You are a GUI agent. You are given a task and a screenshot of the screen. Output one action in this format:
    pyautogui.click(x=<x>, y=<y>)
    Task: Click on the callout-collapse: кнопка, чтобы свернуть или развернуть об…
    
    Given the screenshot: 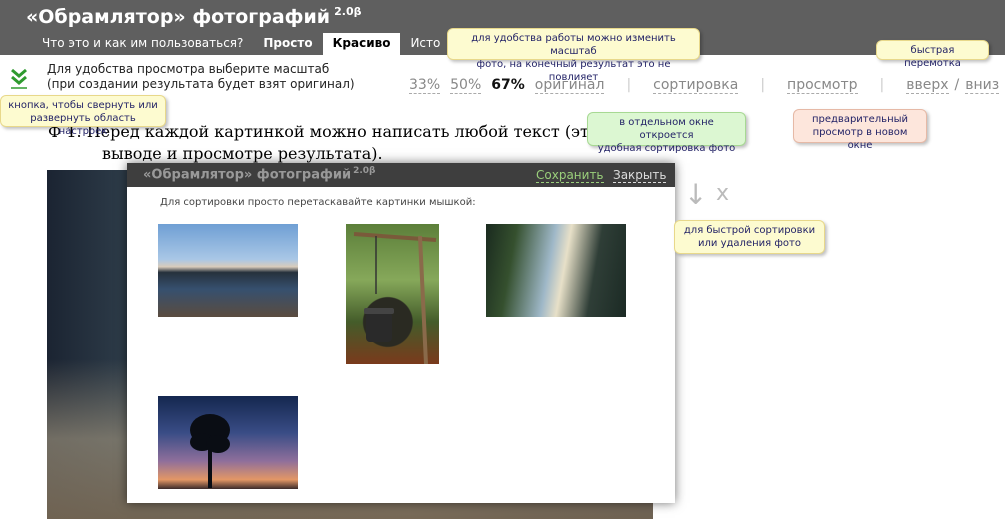 What is the action you would take?
    pyautogui.click(x=83, y=116)
    